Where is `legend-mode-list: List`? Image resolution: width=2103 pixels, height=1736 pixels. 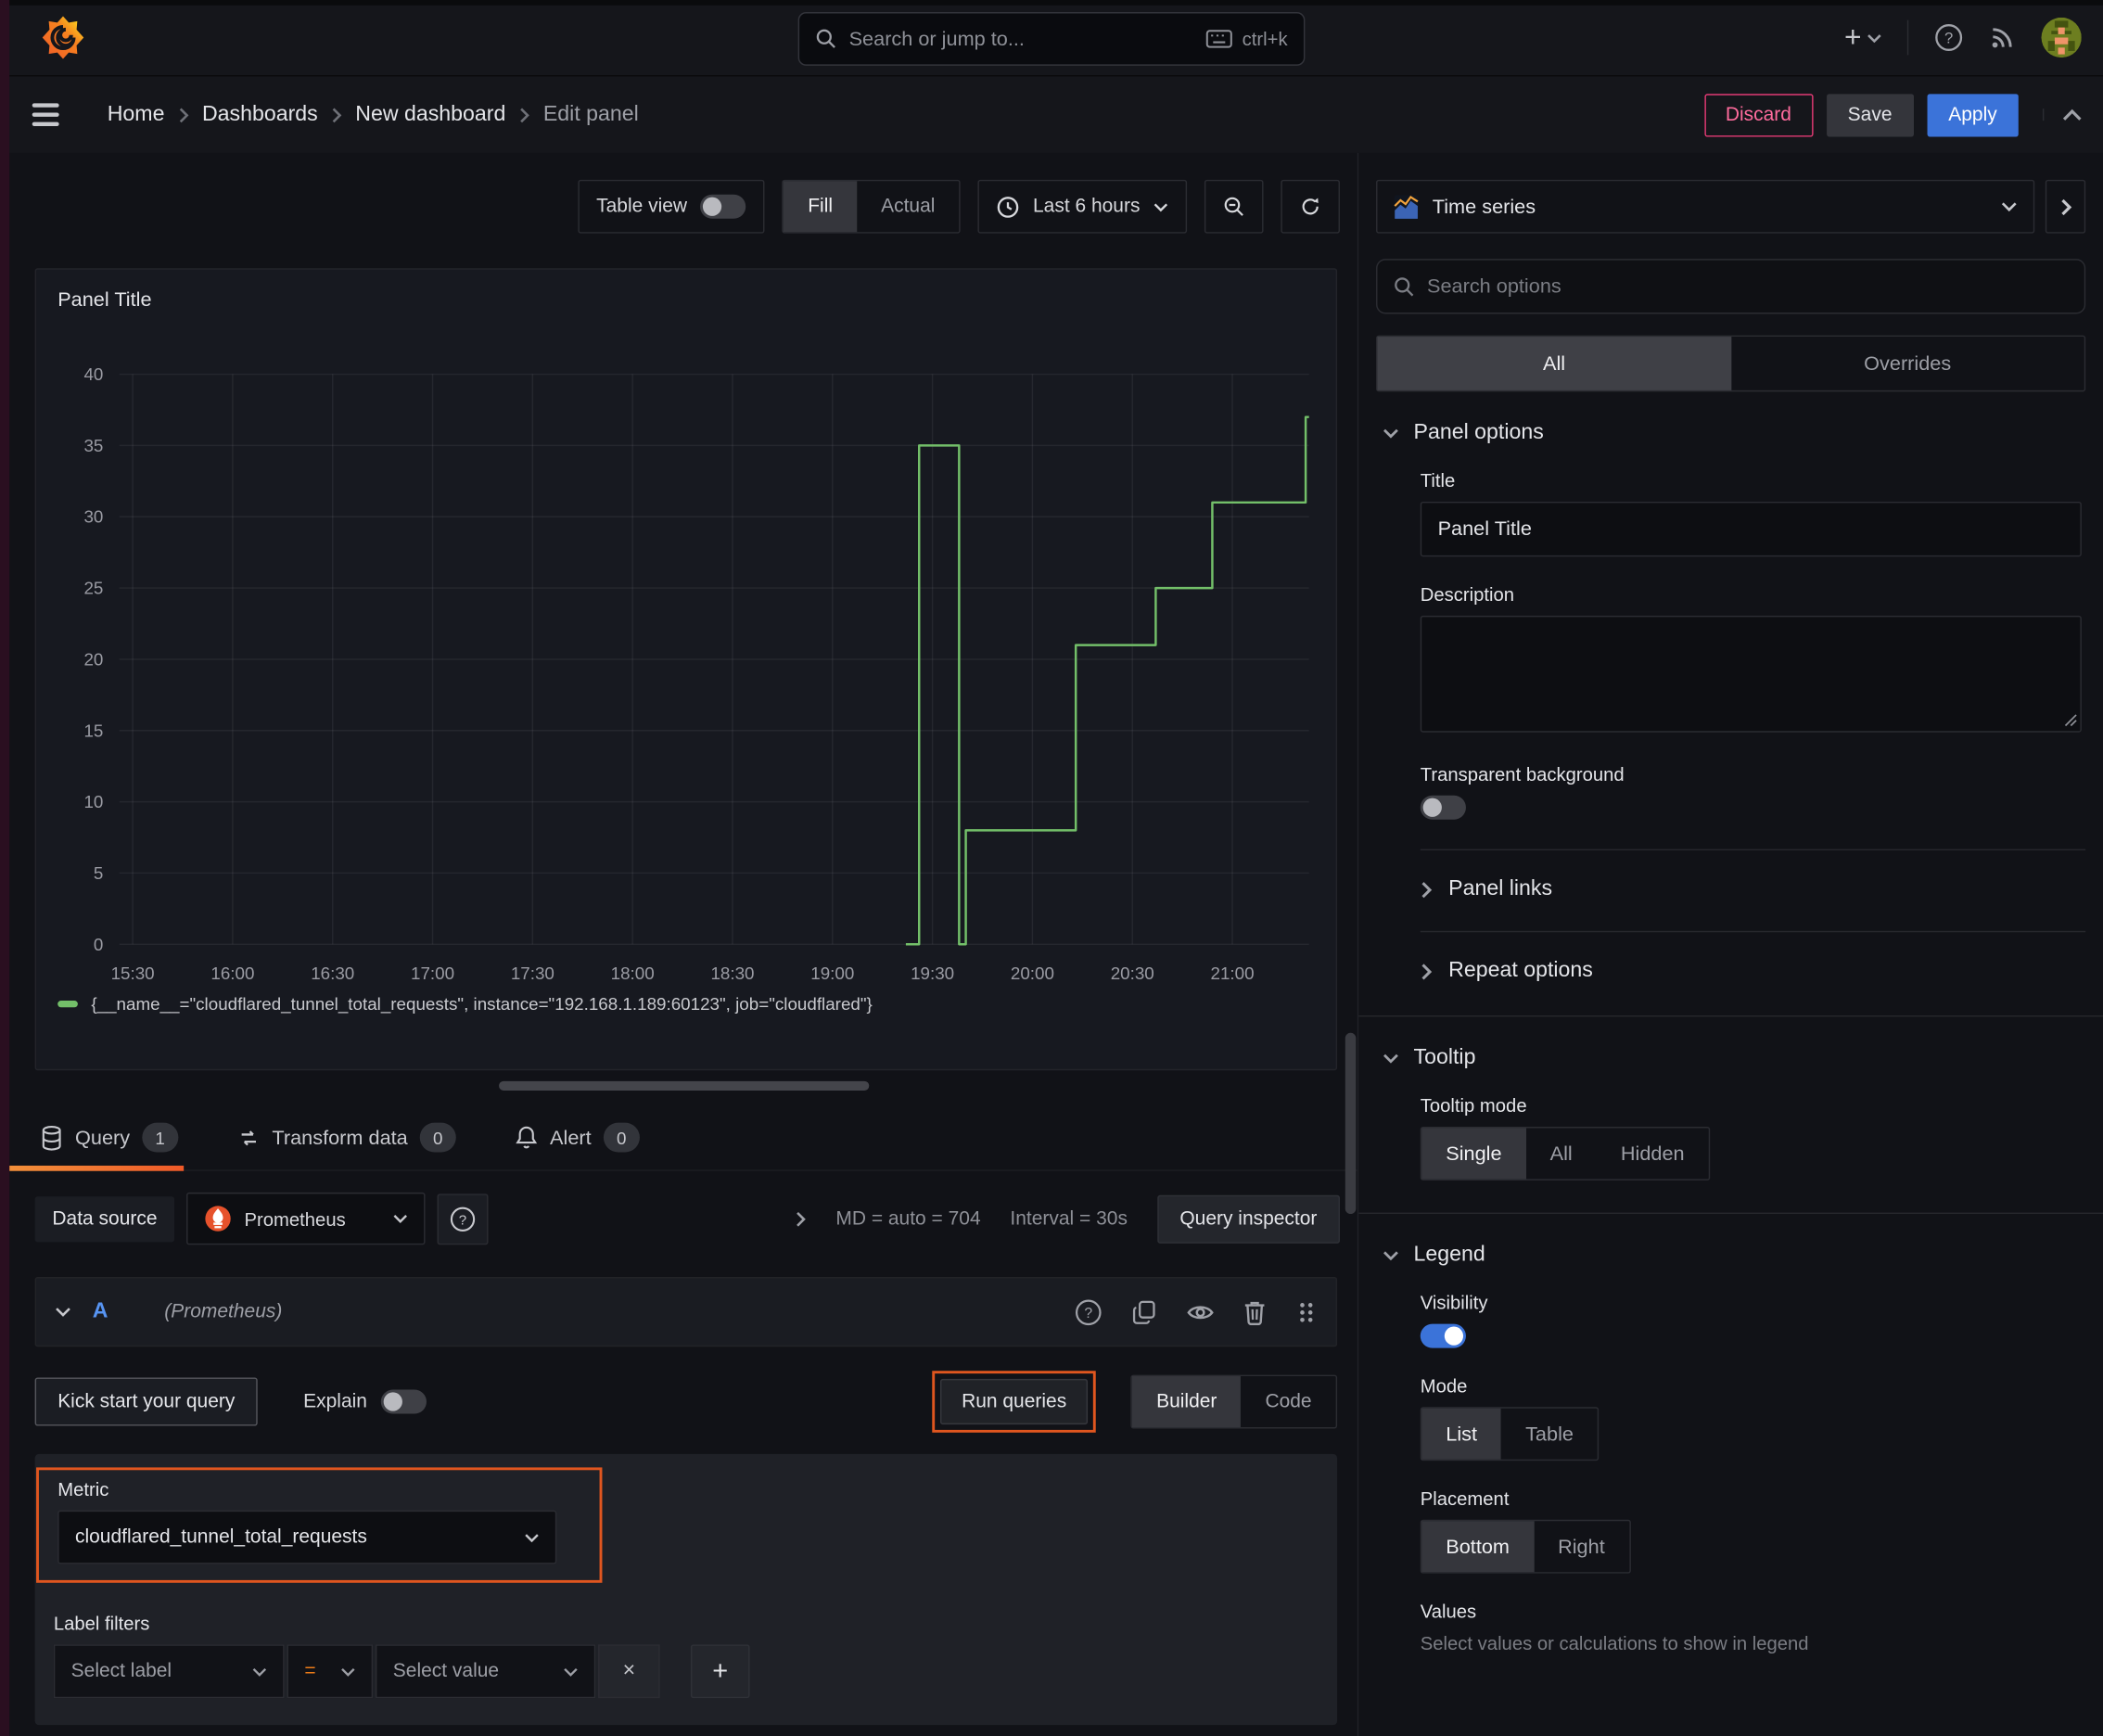 legend-mode-list: List is located at coordinates (1461, 1434).